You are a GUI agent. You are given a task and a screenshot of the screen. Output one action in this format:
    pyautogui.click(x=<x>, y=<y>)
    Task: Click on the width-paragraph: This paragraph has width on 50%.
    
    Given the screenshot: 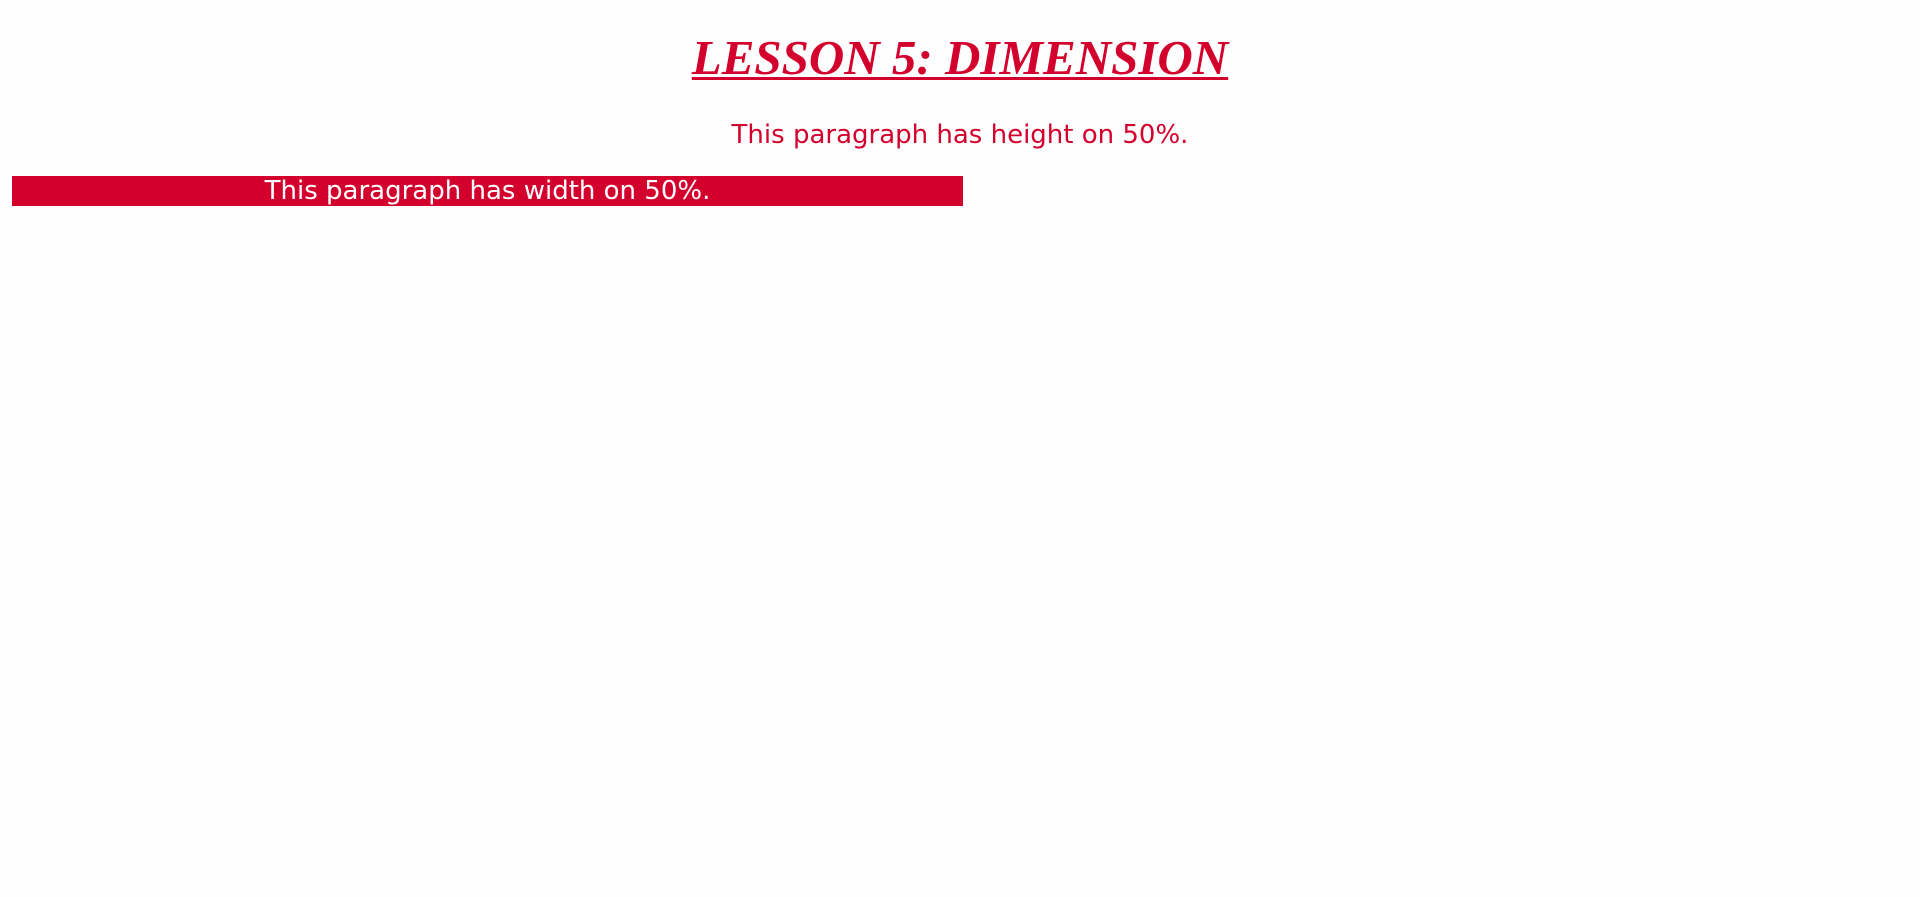 What is the action you would take?
    pyautogui.click(x=487, y=191)
    